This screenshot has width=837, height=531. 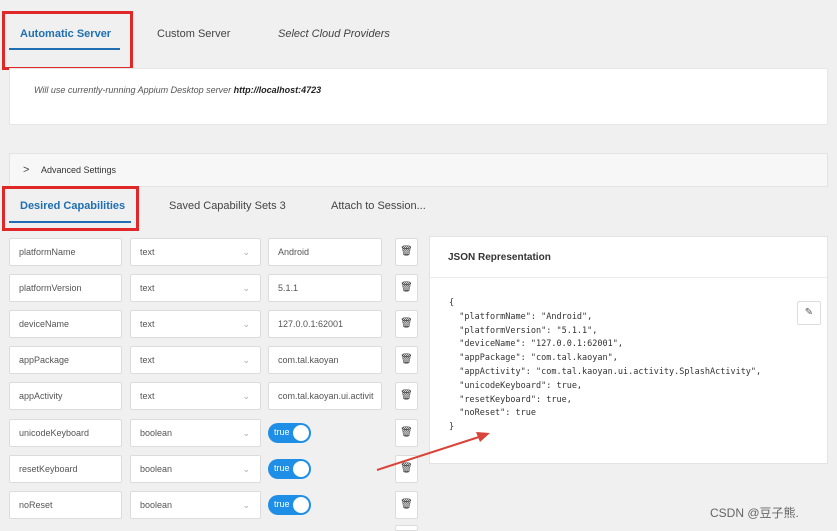 I want to click on advanced-settings-label: Advanced Settings, so click(x=79, y=170).